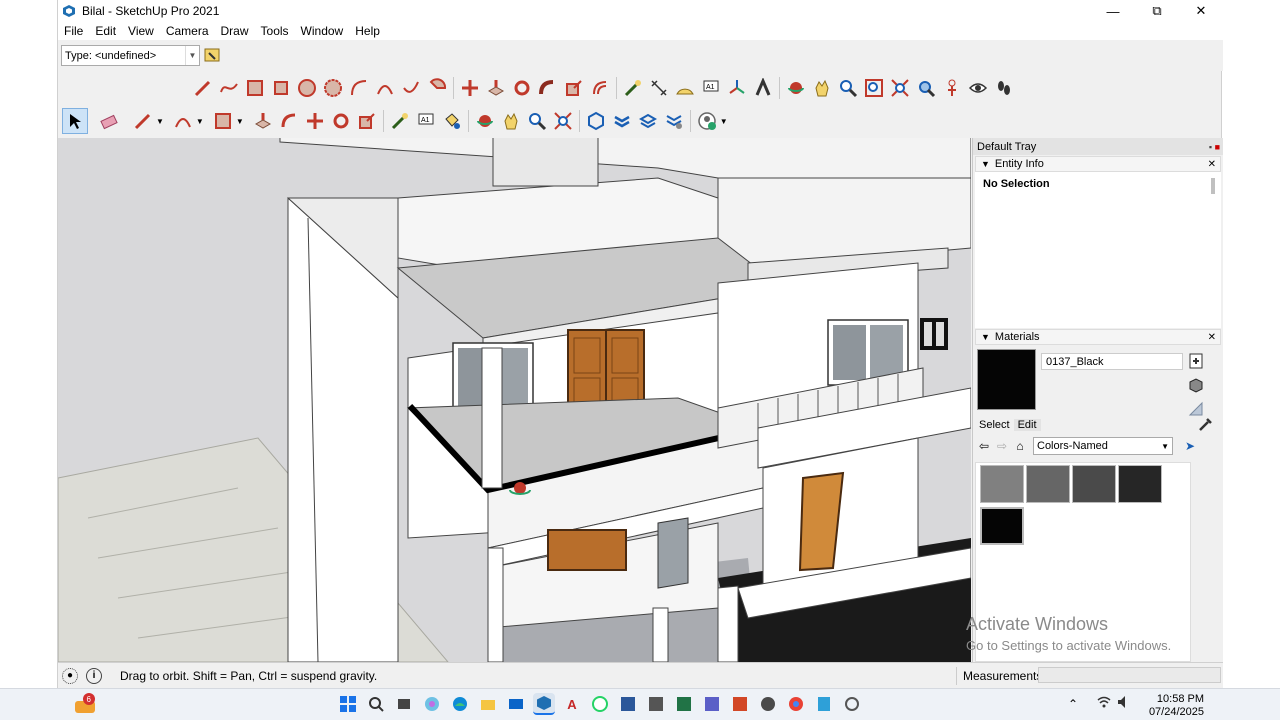 The width and height of the screenshot is (1280, 720). What do you see at coordinates (633, 88) in the screenshot?
I see `tape-measure-icon` at bounding box center [633, 88].